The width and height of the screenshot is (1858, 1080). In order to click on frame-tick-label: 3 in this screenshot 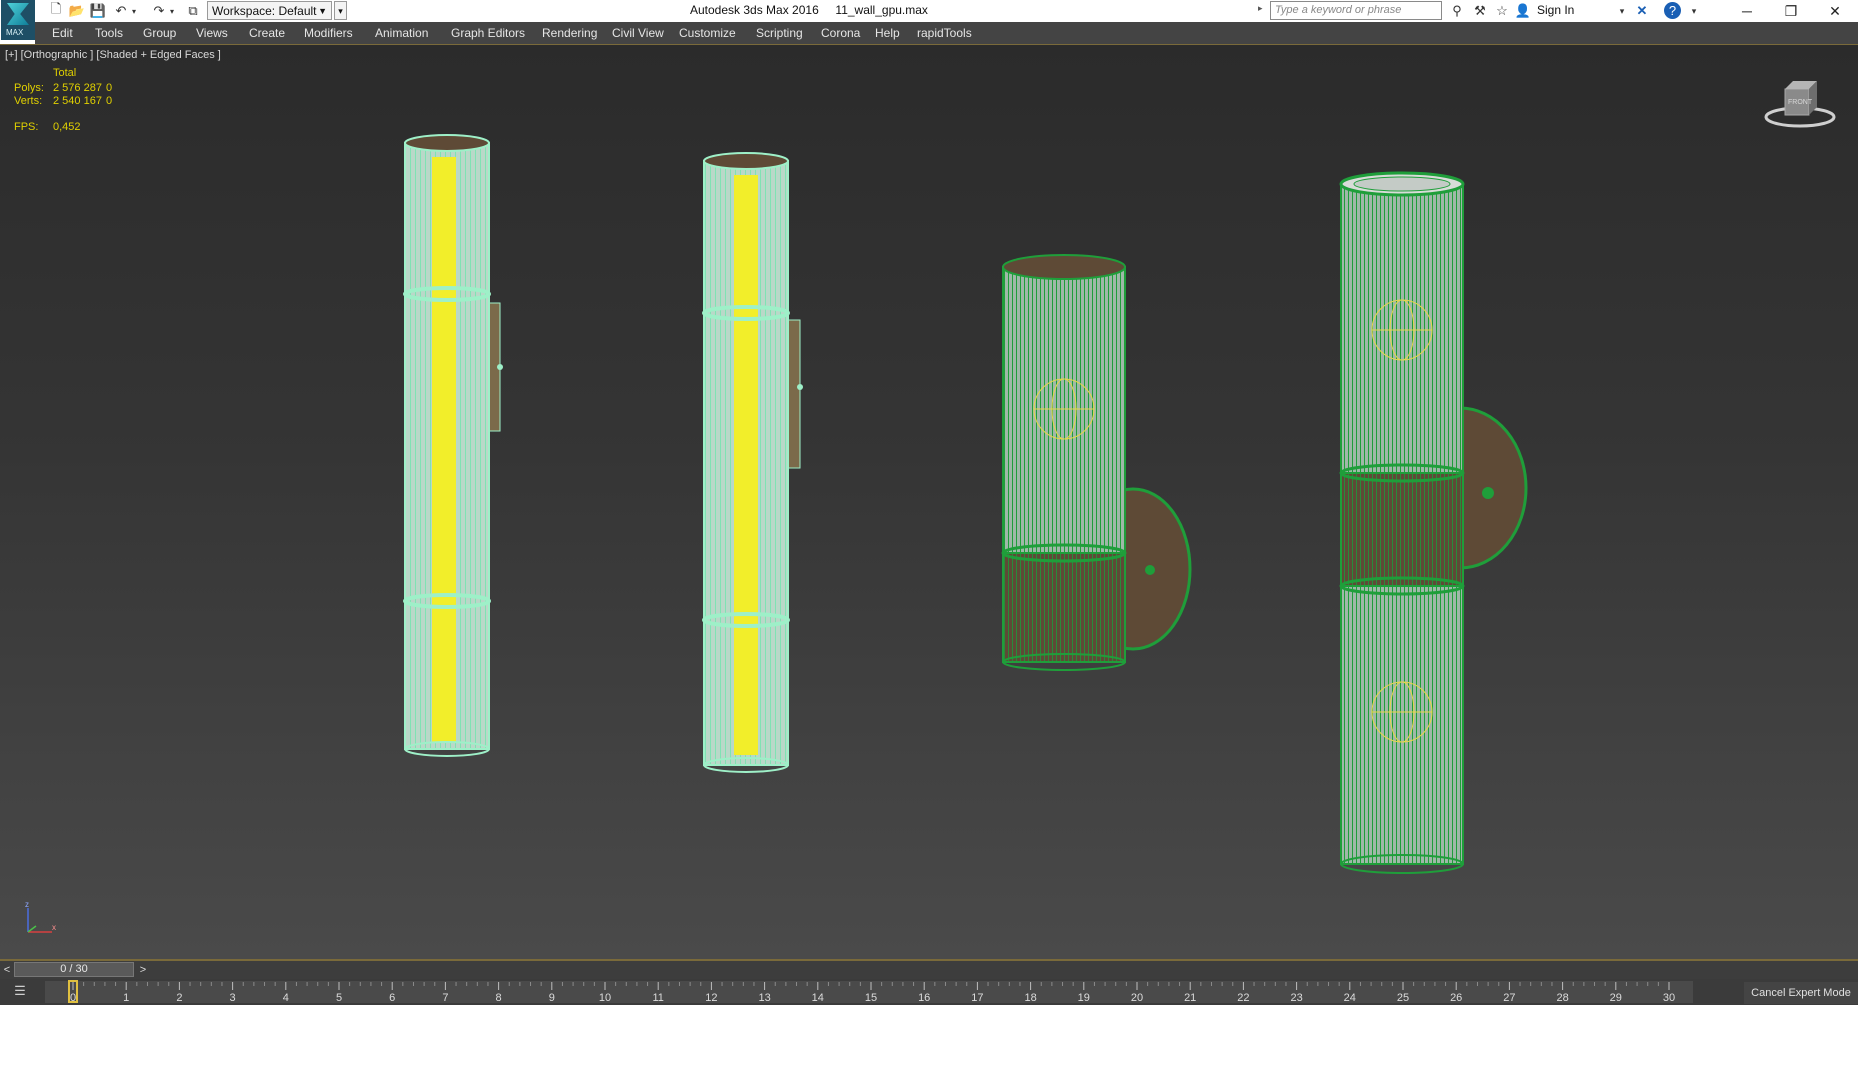, I will do `click(233, 998)`.